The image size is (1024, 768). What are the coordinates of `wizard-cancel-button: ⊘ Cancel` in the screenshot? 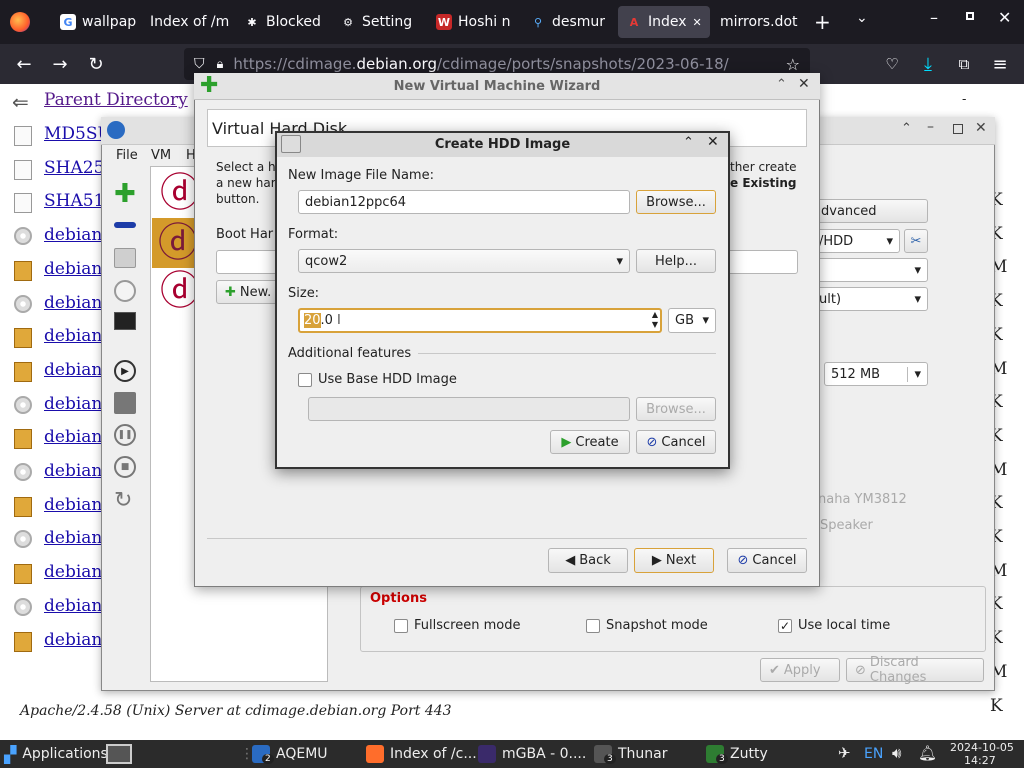 It's located at (767, 560).